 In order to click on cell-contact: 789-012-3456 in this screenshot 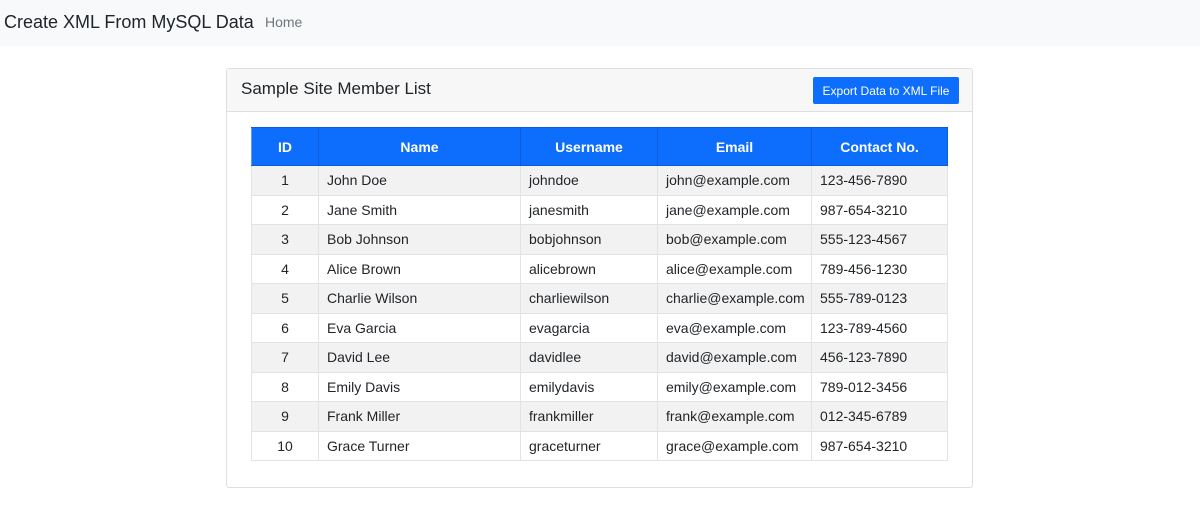, I will do `click(879, 386)`.